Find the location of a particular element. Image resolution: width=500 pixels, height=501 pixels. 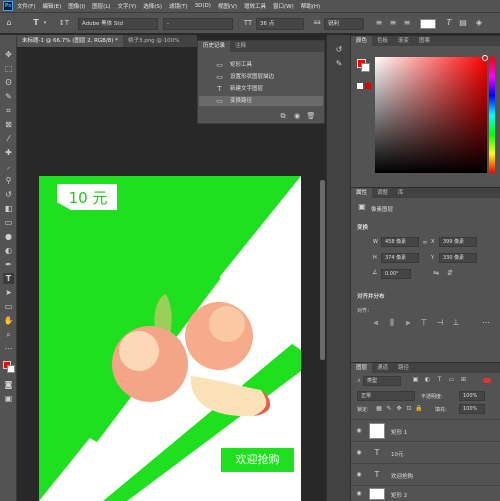

lasso-tool-icon: ʘ is located at coordinates (8, 82).